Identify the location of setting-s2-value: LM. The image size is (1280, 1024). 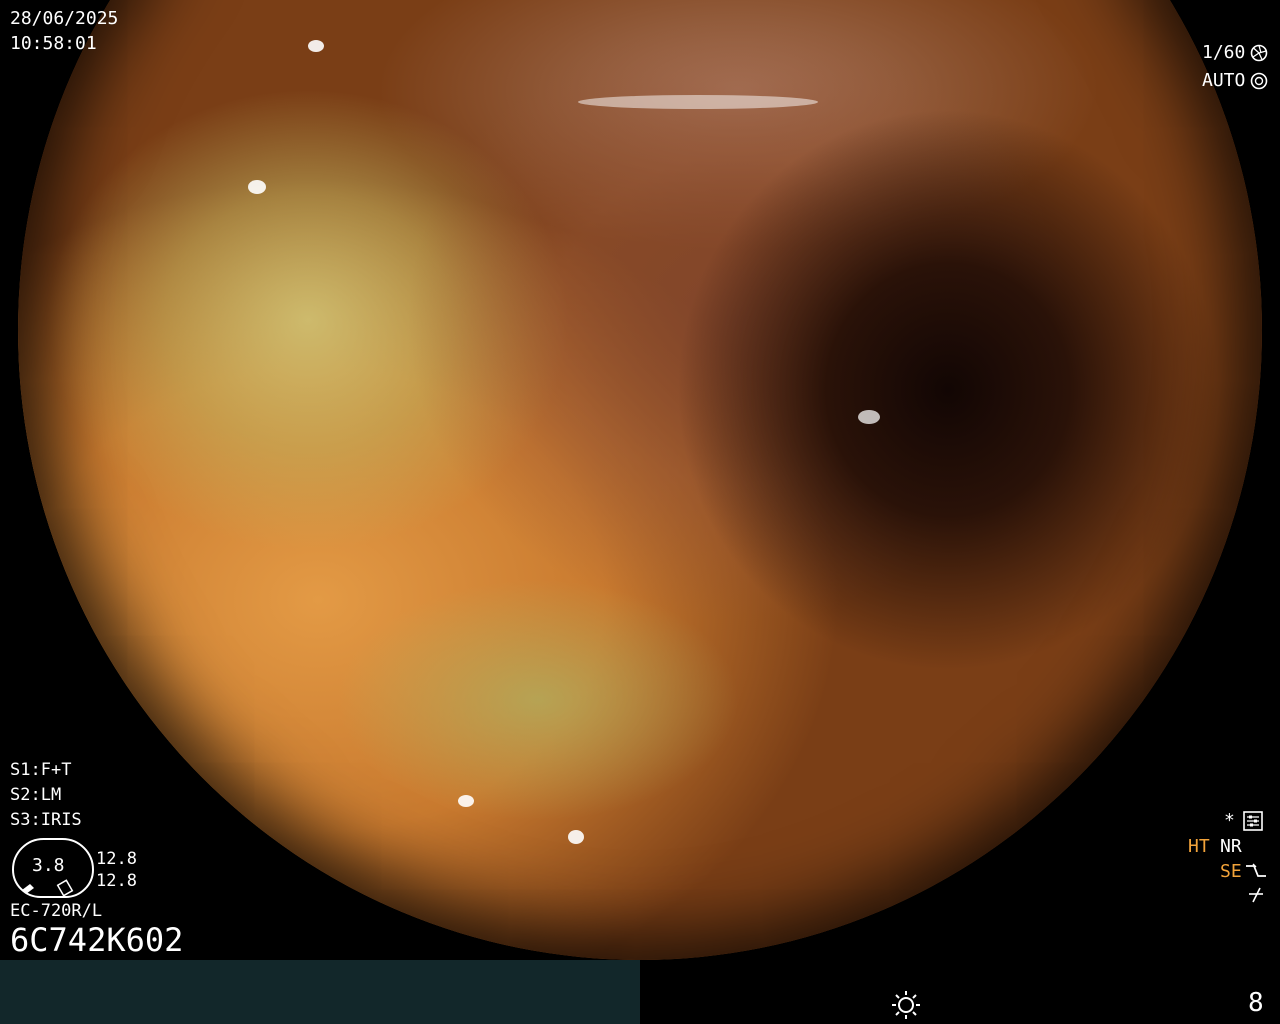
(51, 795).